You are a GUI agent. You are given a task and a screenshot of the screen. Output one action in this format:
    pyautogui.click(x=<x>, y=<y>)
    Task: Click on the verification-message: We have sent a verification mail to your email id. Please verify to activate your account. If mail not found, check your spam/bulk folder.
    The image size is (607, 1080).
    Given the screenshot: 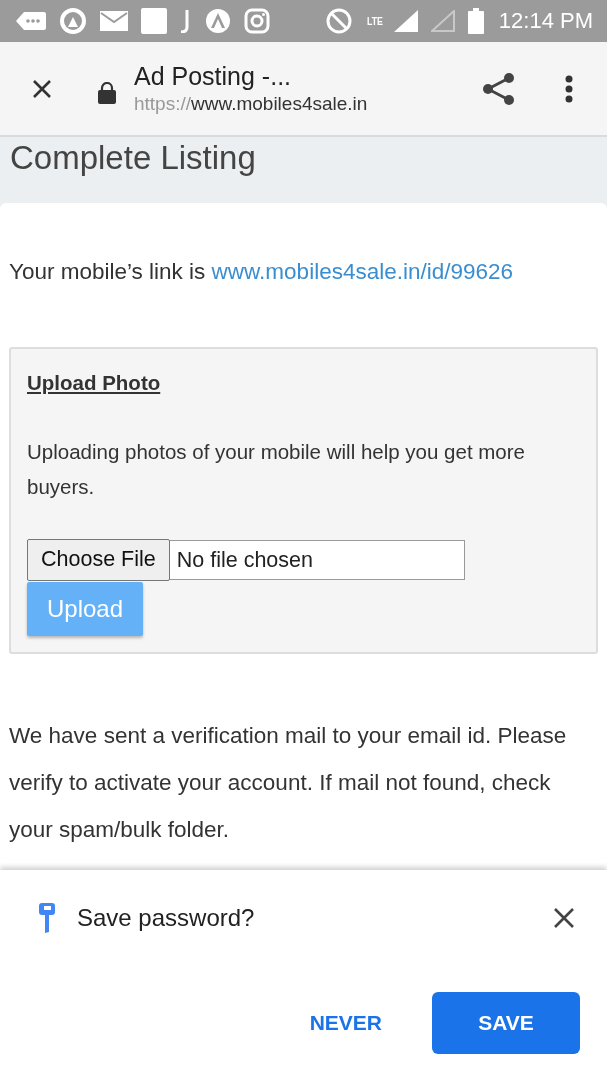 What is the action you would take?
    pyautogui.click(x=288, y=783)
    